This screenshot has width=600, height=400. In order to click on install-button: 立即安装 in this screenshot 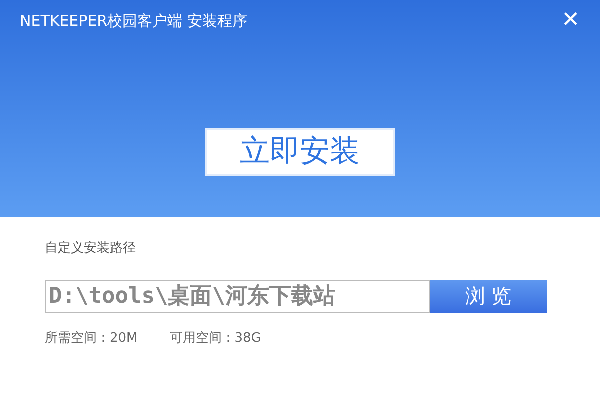, I will do `click(300, 152)`.